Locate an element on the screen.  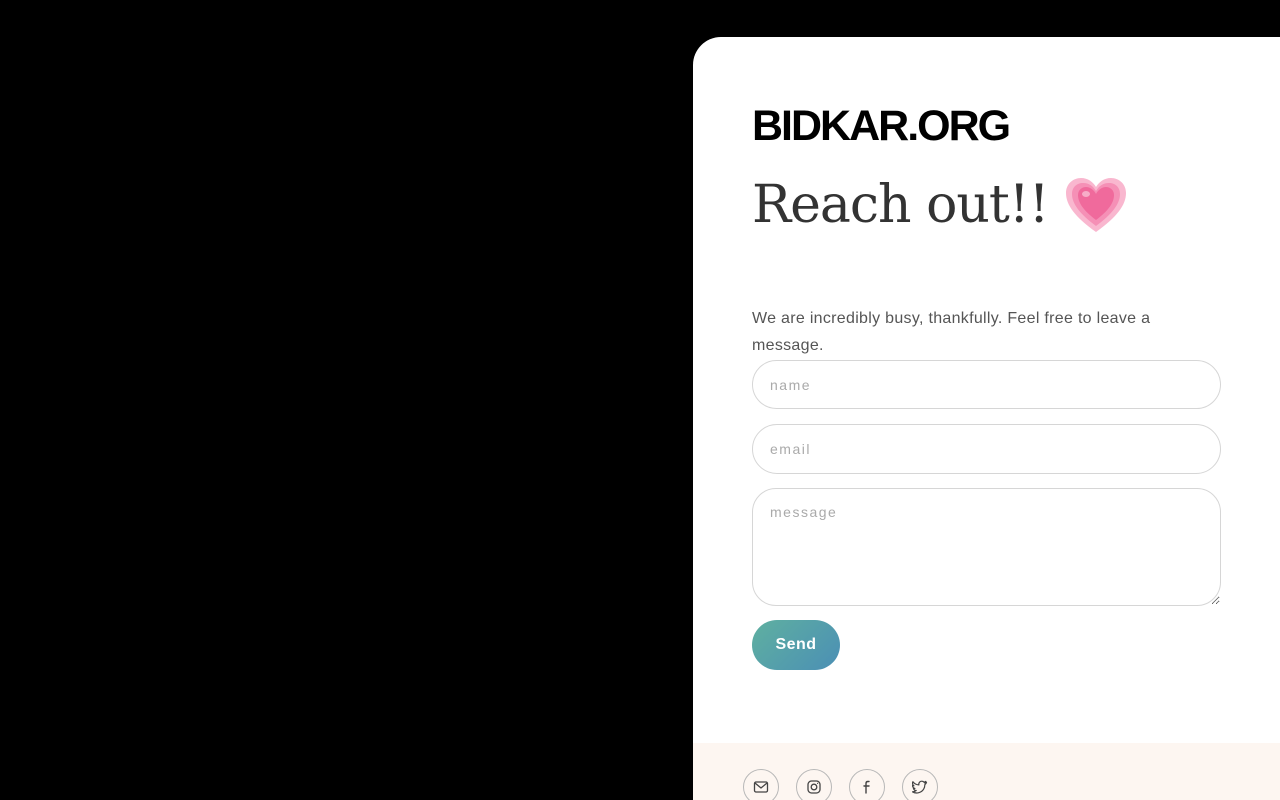
twitter-link is located at coordinates (920, 784).